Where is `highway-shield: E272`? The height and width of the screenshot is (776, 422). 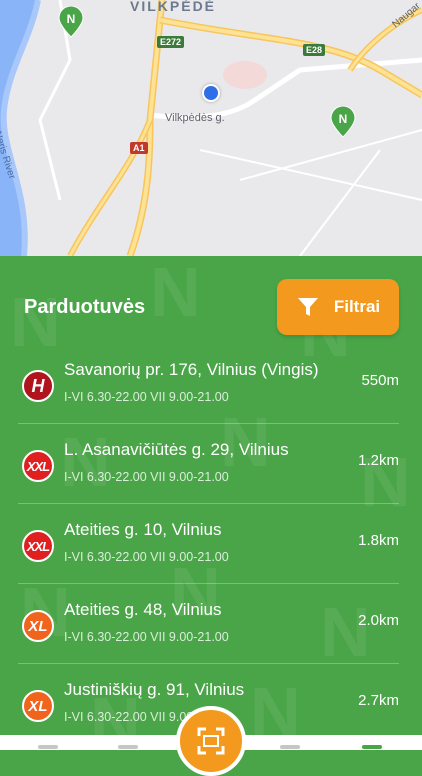
highway-shield: E272 is located at coordinates (171, 42).